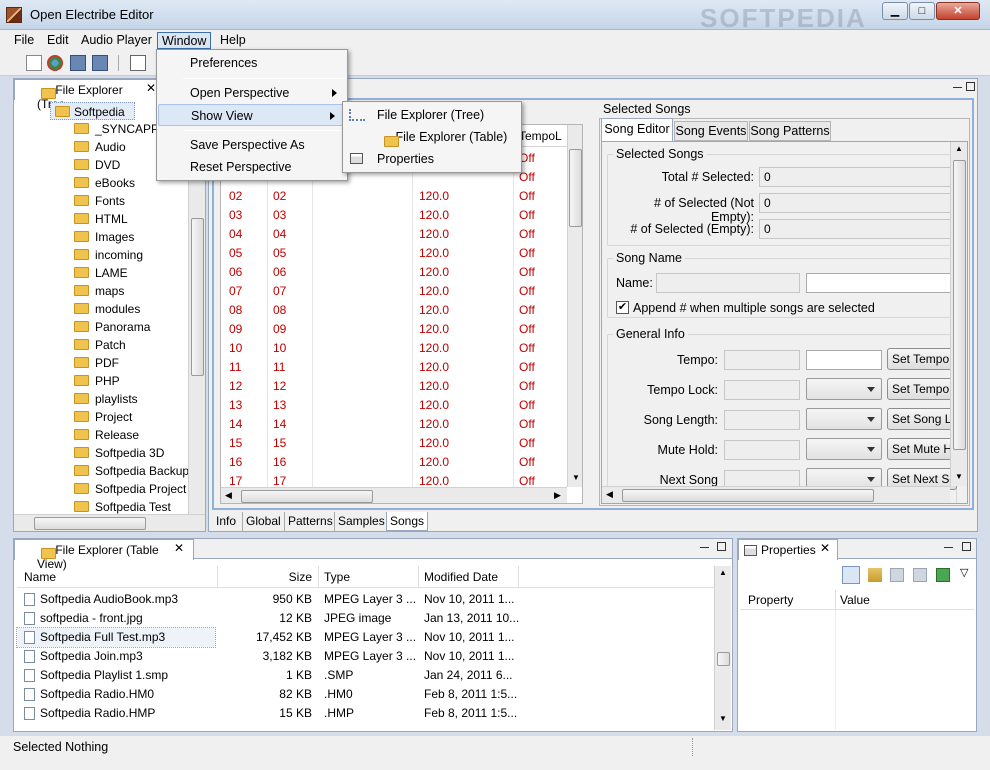 Image resolution: width=990 pixels, height=770 pixels. What do you see at coordinates (133, 489) in the screenshot?
I see `tree-item: Softpedia Project` at bounding box center [133, 489].